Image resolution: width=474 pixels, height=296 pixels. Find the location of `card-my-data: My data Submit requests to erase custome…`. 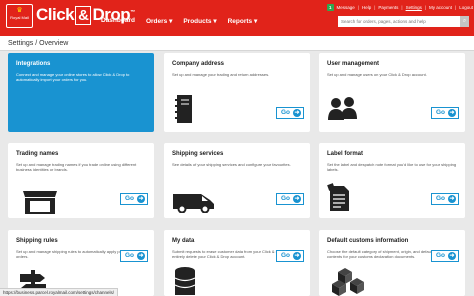

card-my-data: My data Submit requests to erase custome… is located at coordinates (237, 263).